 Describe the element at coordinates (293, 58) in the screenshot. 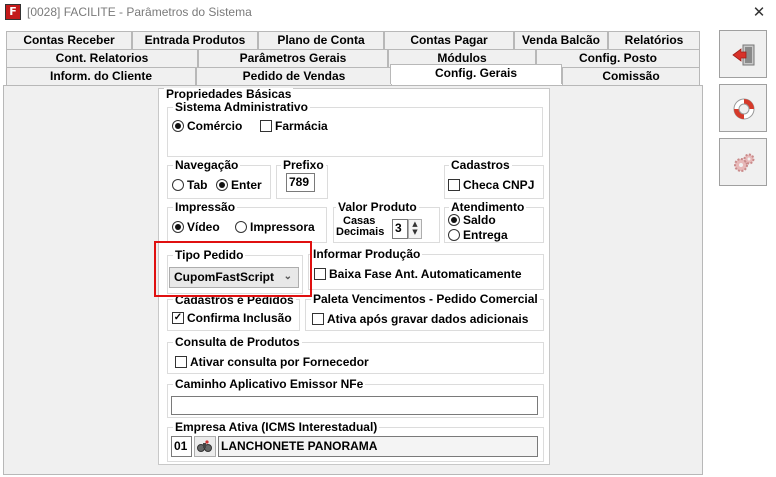

I see `tab-parametros-gerais: Parâmetros Gerais` at that location.